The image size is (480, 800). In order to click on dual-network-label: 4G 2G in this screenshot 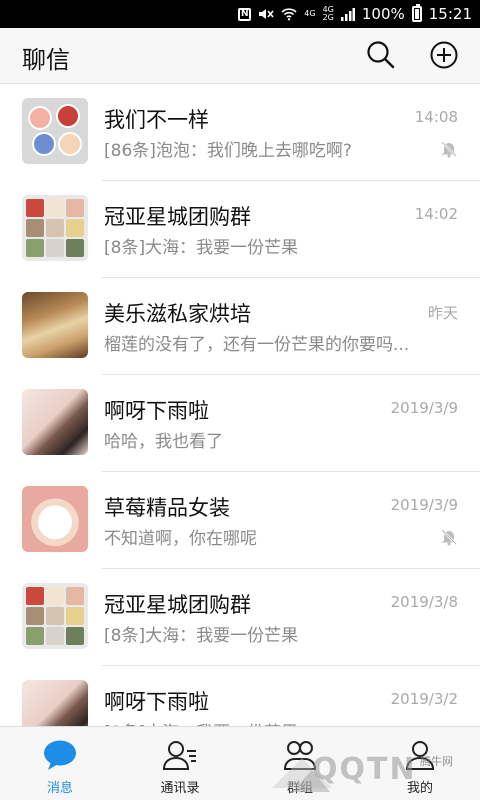, I will do `click(328, 13)`.